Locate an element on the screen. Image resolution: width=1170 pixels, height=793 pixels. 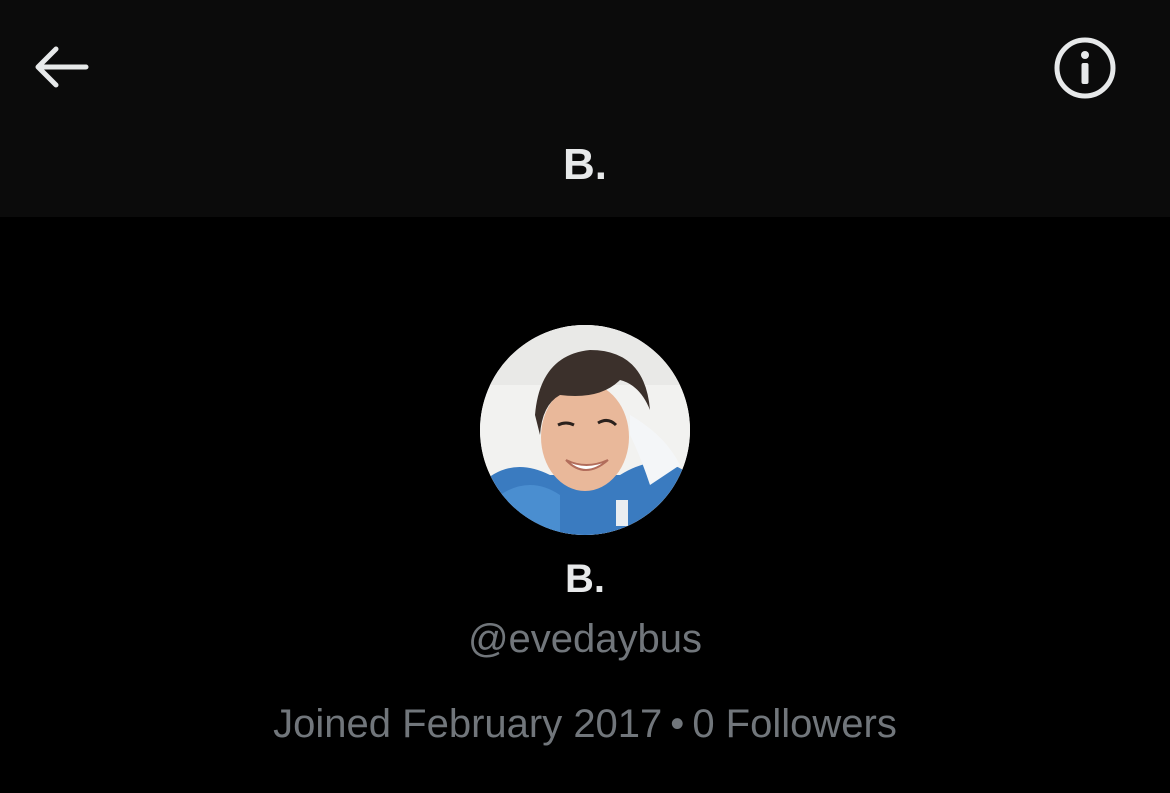
info-circle-icon is located at coordinates (1085, 68).